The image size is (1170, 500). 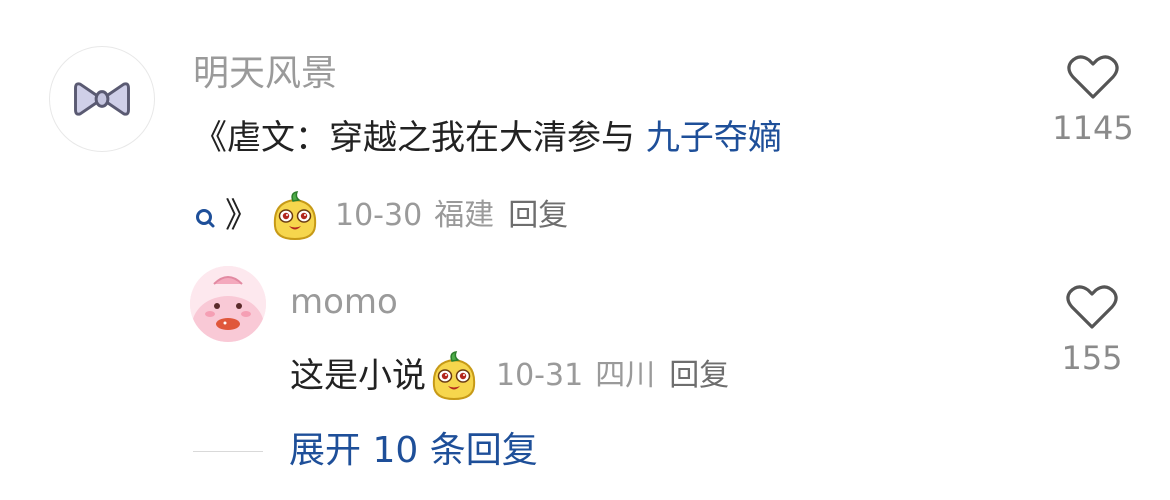 What do you see at coordinates (358, 376) in the screenshot?
I see `comment-text: 这是小说` at bounding box center [358, 376].